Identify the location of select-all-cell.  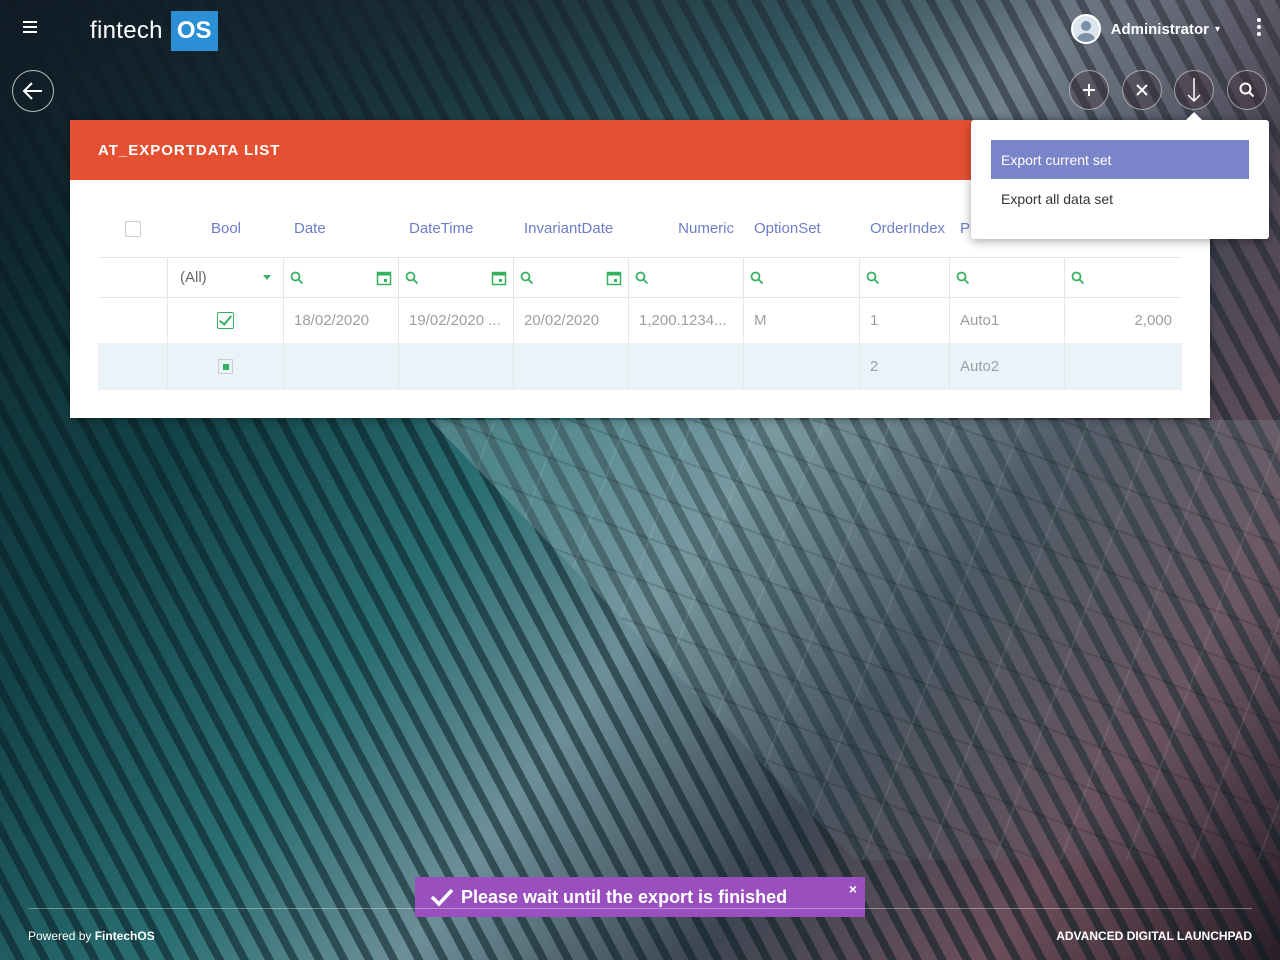
(133, 228).